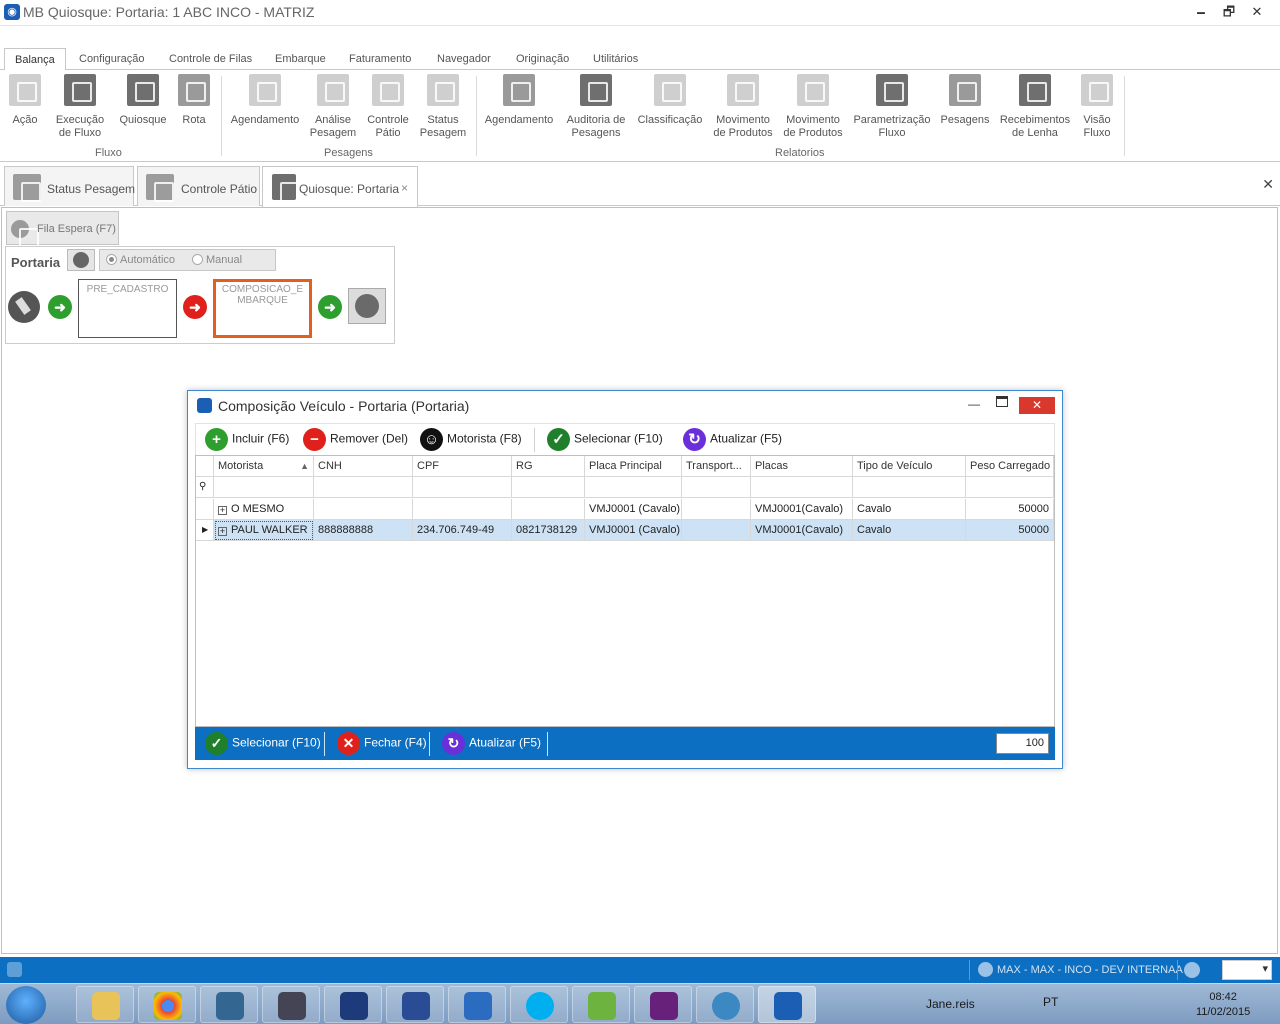 The width and height of the screenshot is (1280, 1024). Describe the element at coordinates (229, 1004) in the screenshot. I see `taskbar-postgres` at that location.